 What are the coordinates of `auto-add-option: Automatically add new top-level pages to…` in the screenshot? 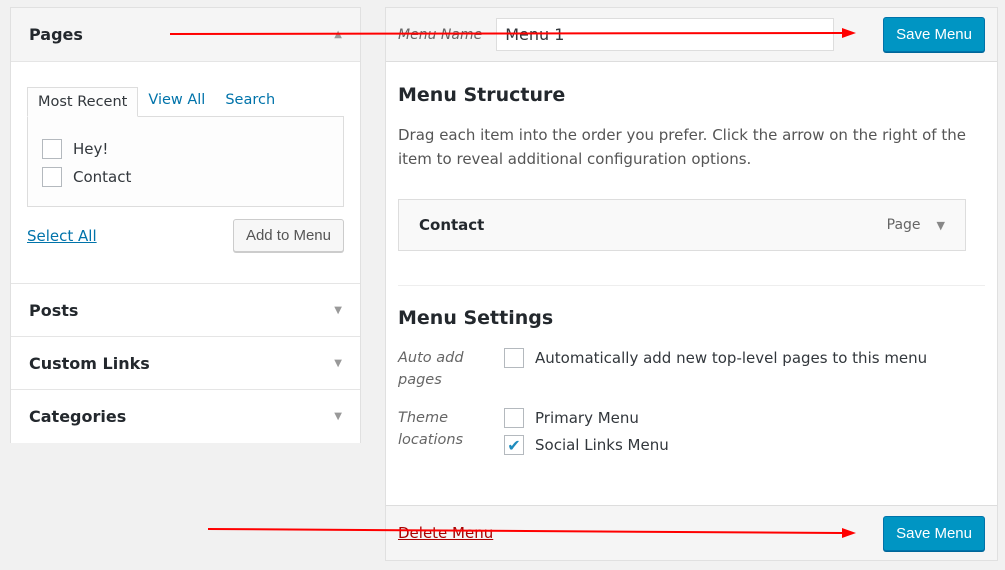 It's located at (715, 358).